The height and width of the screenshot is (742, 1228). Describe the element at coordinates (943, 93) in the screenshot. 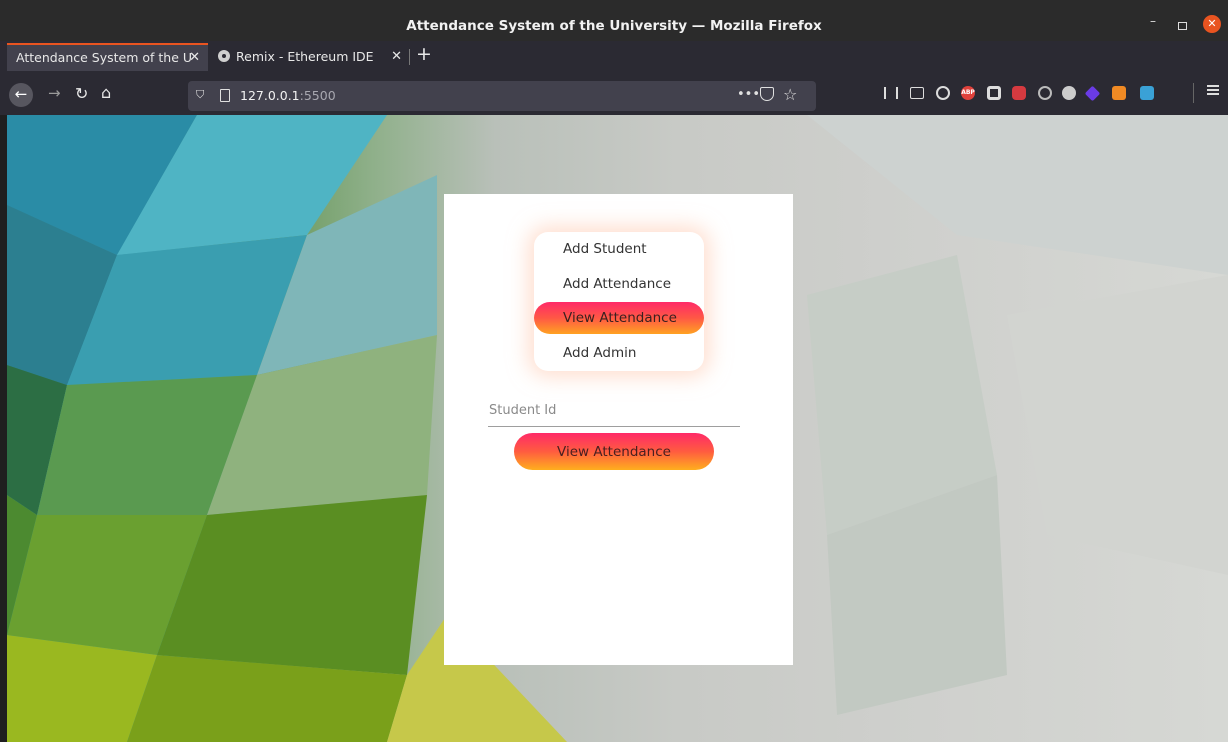

I see `account-icon` at that location.